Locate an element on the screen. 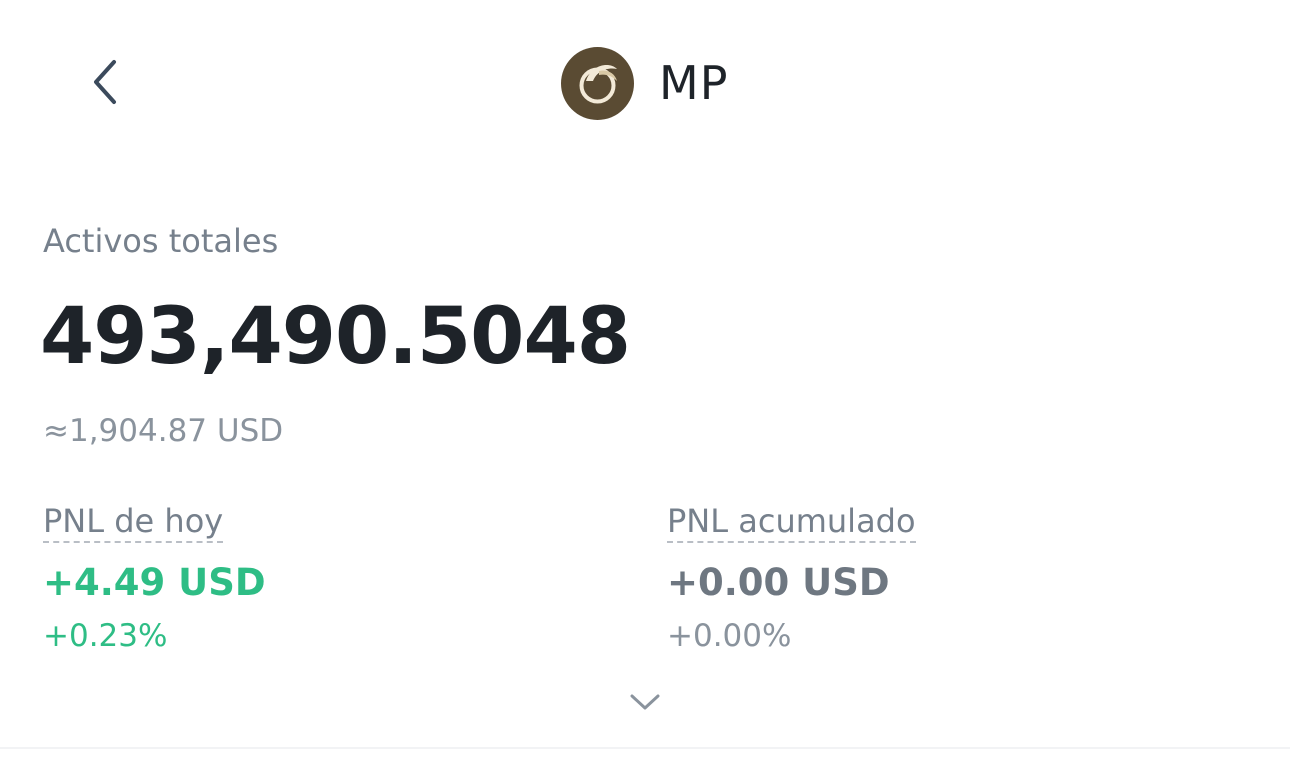  pnl-cumulative-percent: +0.00% is located at coordinates (729, 636).